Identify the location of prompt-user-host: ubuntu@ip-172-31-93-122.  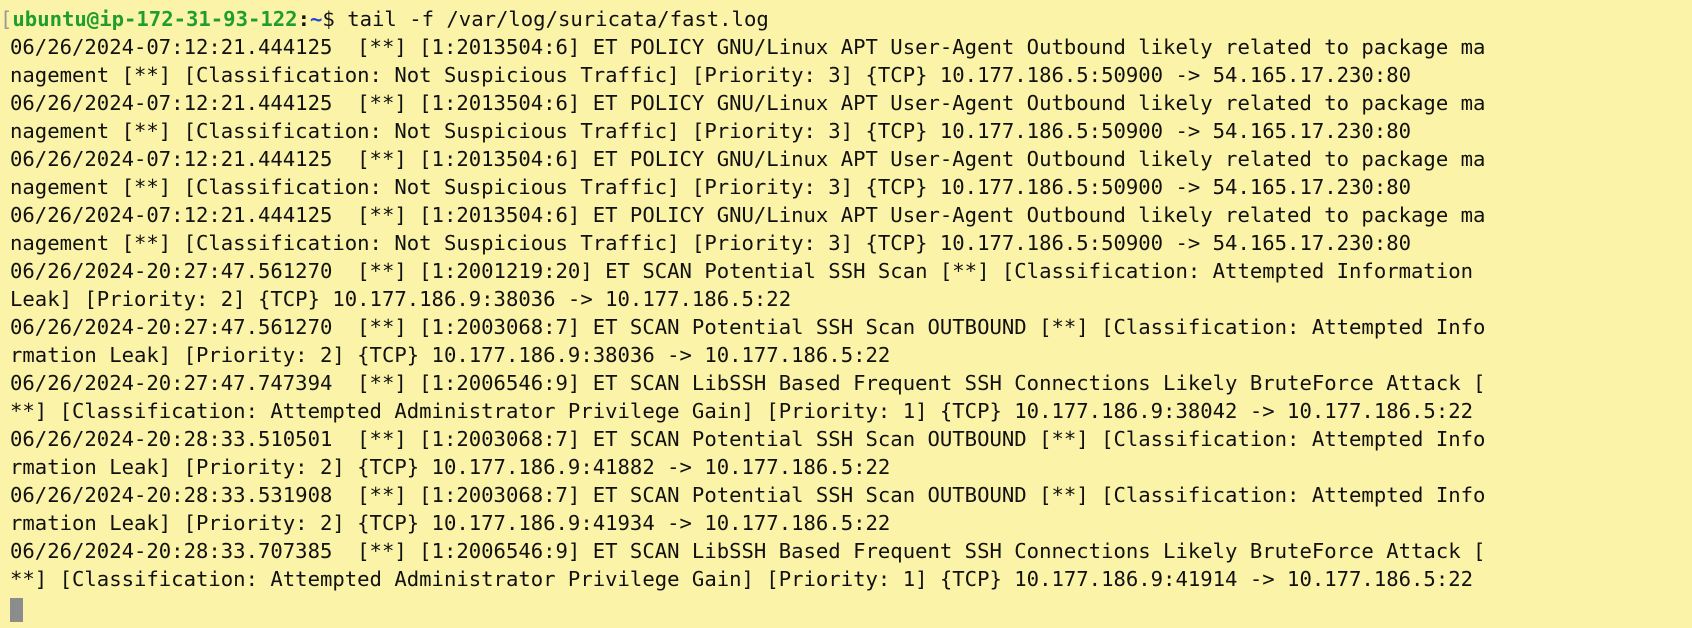
(155, 19).